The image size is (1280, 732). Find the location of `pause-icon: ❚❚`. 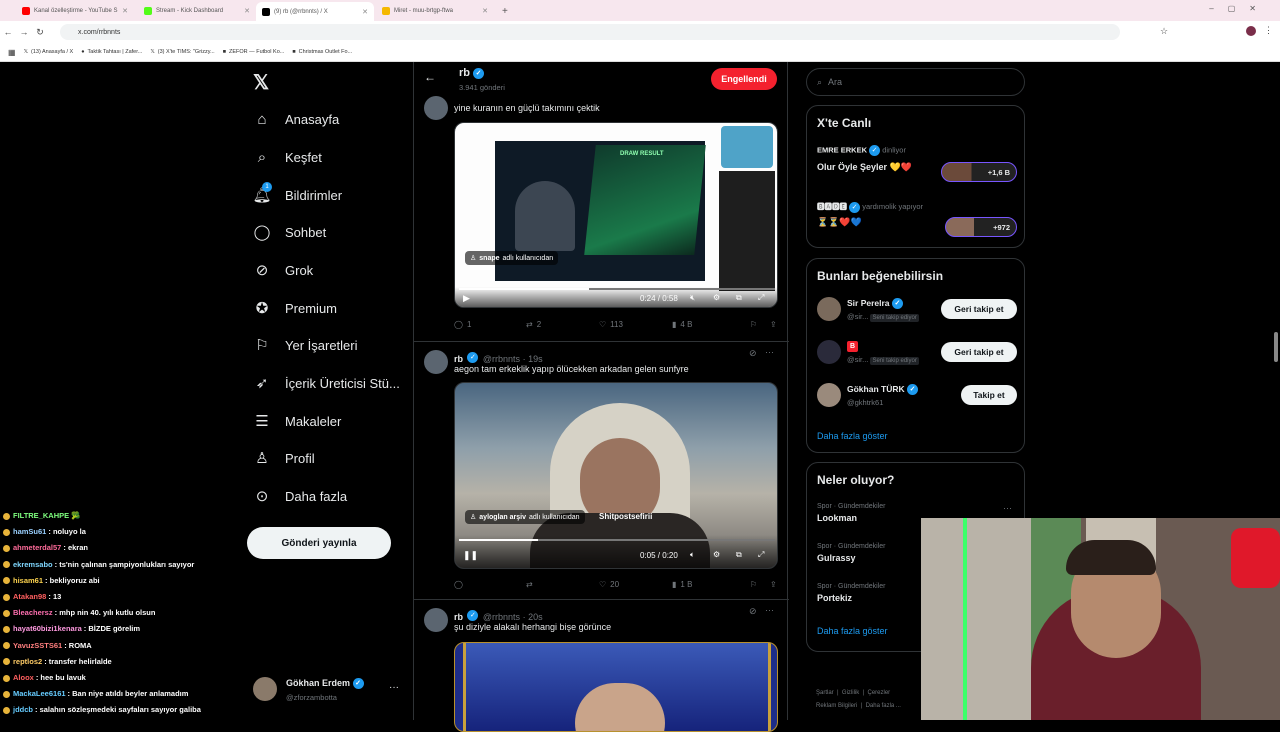

pause-icon: ❚❚ is located at coordinates (470, 555).